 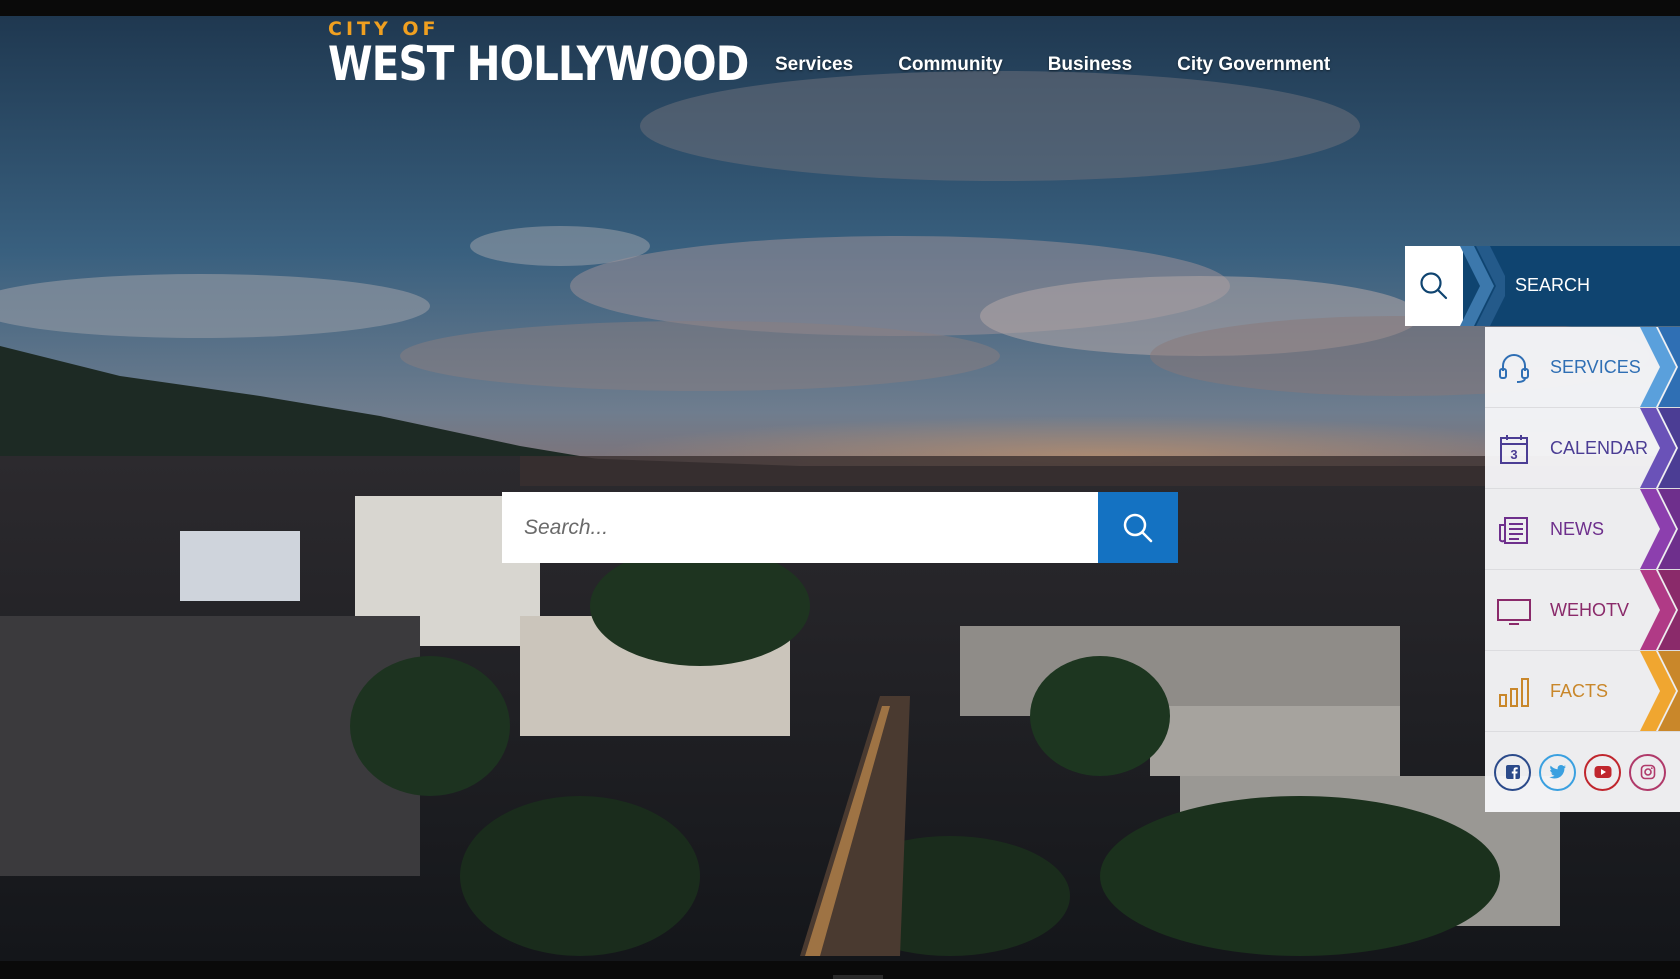 I want to click on quick-link-label: CALENDAR, so click(x=1599, y=448).